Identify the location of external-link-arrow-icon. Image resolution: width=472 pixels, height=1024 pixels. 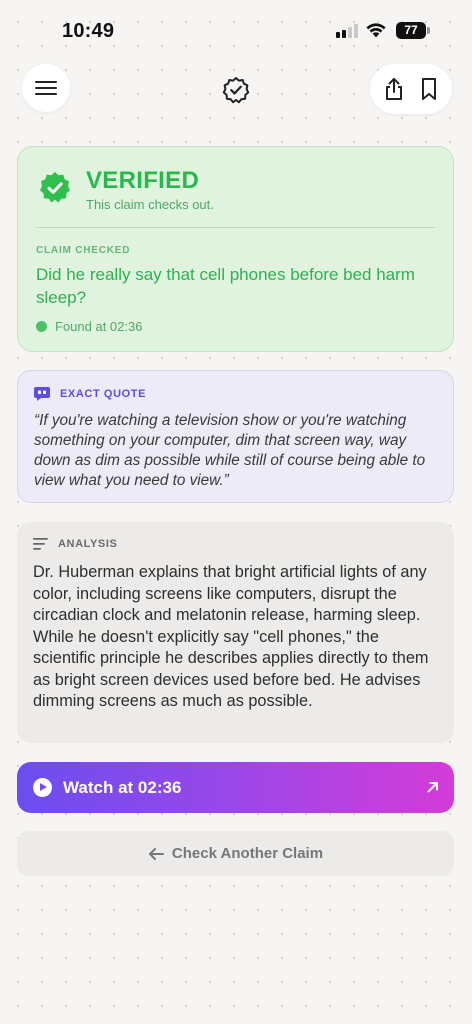
(432, 787).